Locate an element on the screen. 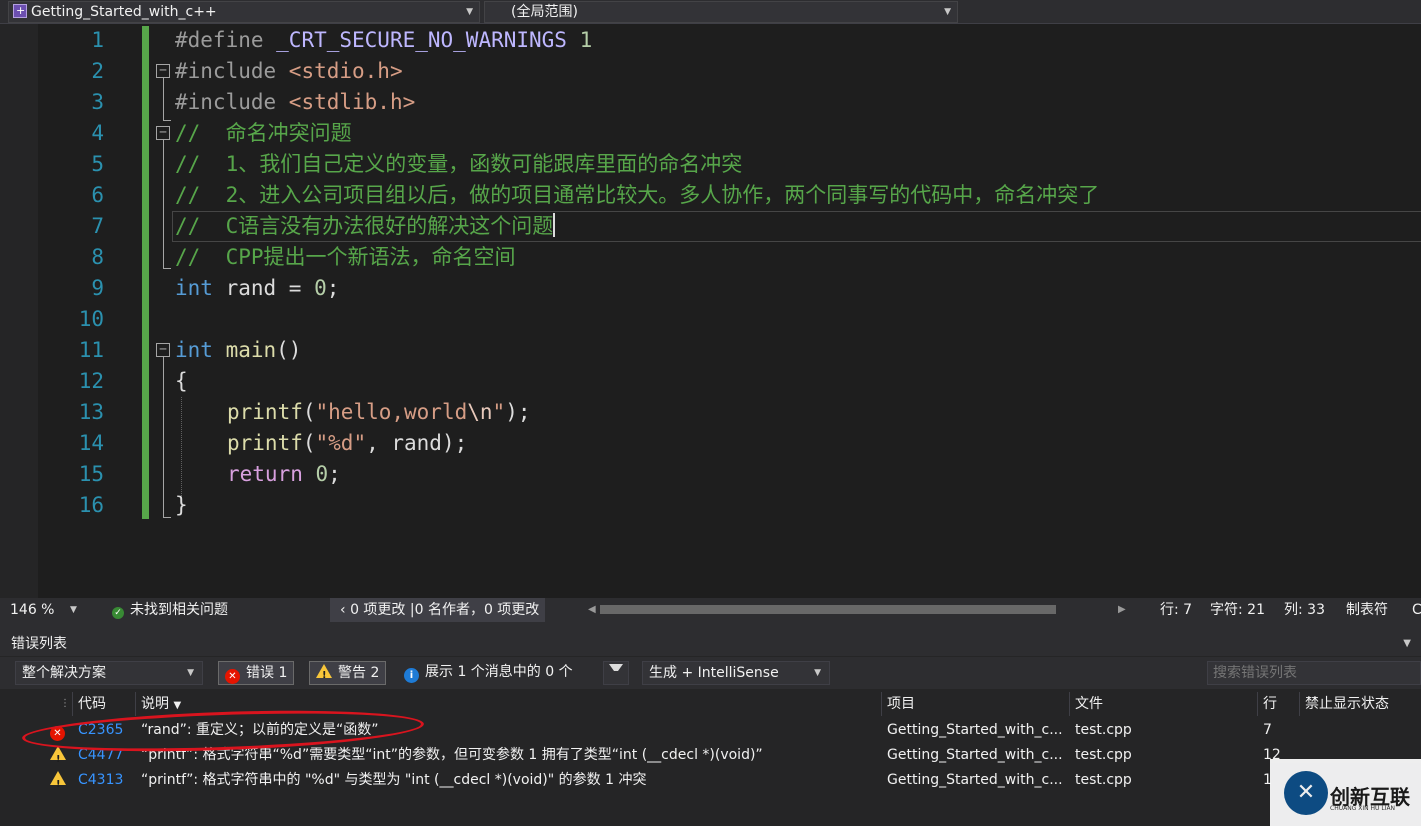 Image resolution: width=1421 pixels, height=826 pixels. scope-dropdown: (全局范围) ▼ is located at coordinates (721, 12).